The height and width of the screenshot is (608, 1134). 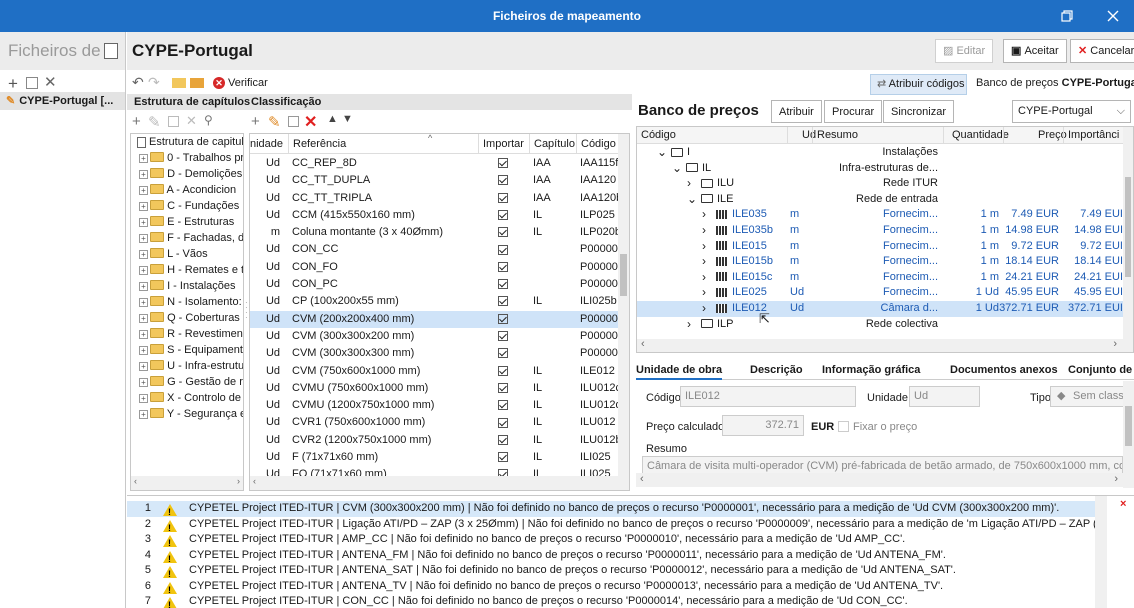 I want to click on col-code: Código, so click(x=596, y=144).